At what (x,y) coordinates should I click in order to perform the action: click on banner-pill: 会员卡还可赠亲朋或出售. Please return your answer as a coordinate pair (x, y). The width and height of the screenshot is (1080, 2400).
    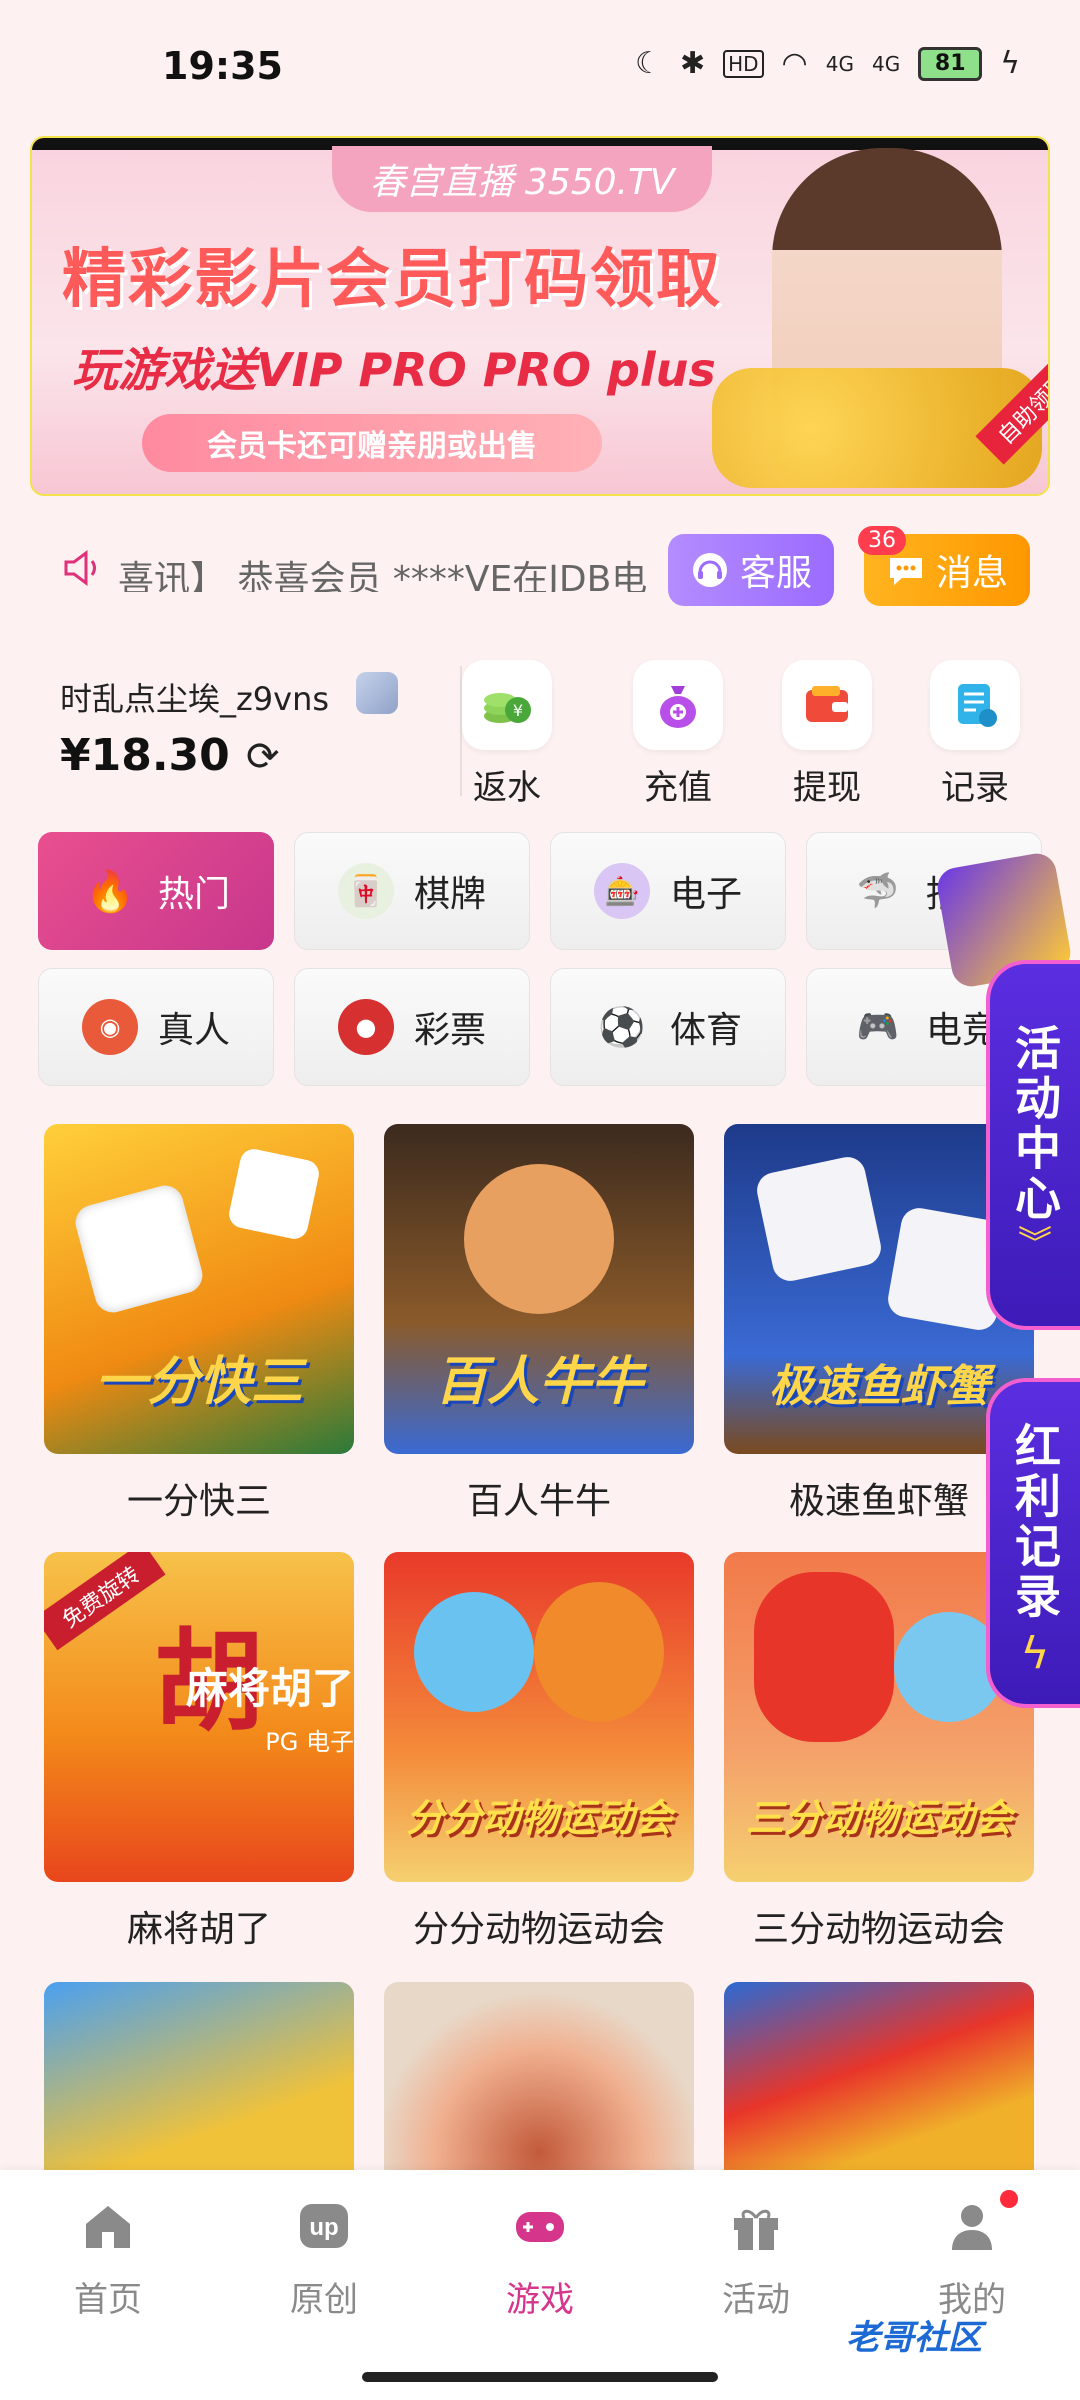
    Looking at the image, I should click on (372, 443).